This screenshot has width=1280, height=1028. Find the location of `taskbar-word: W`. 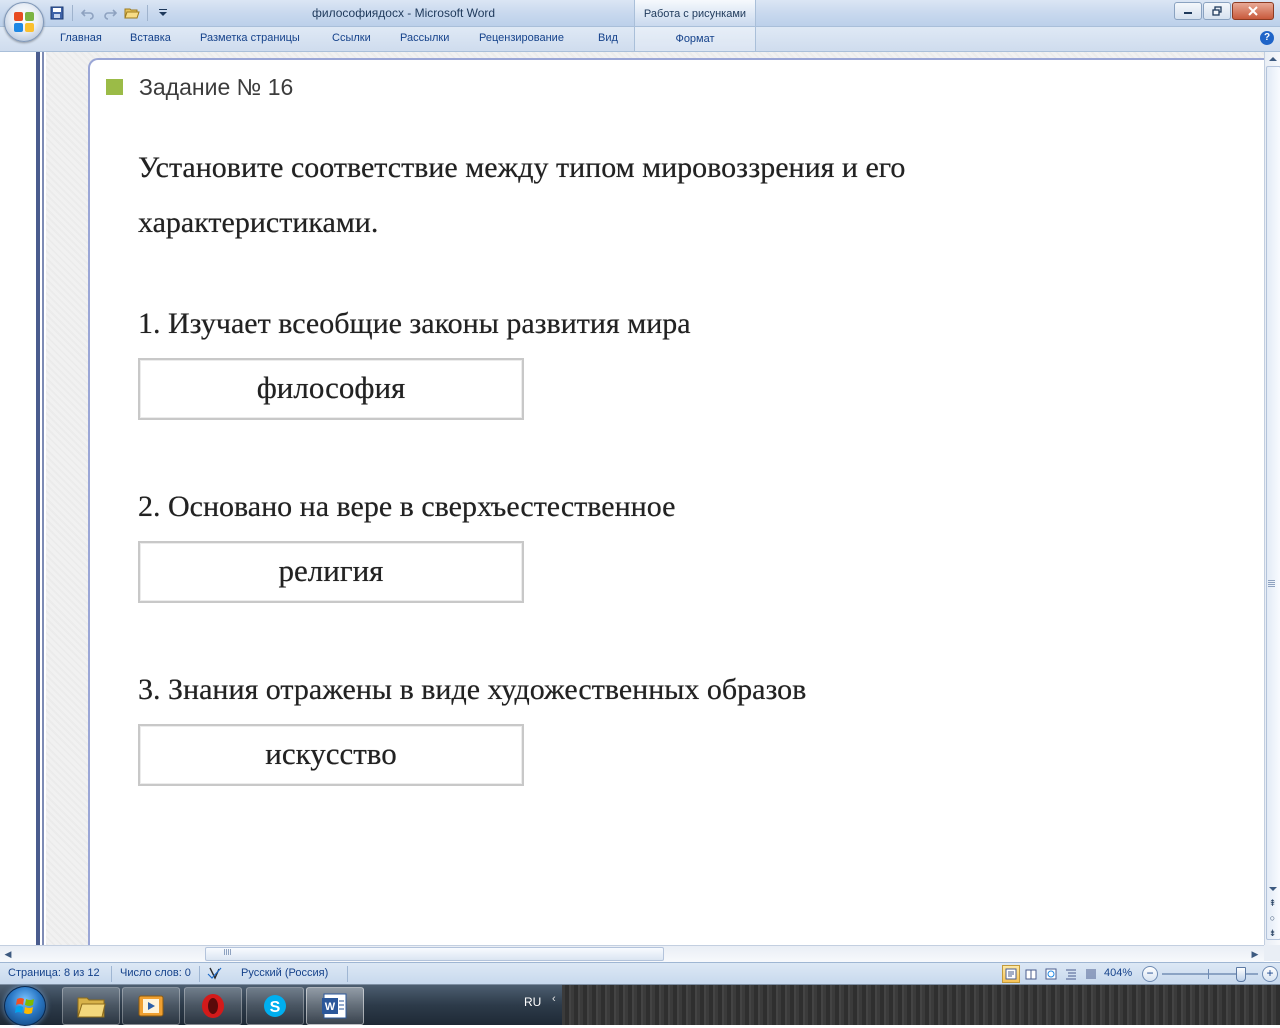

taskbar-word: W is located at coordinates (335, 1006).